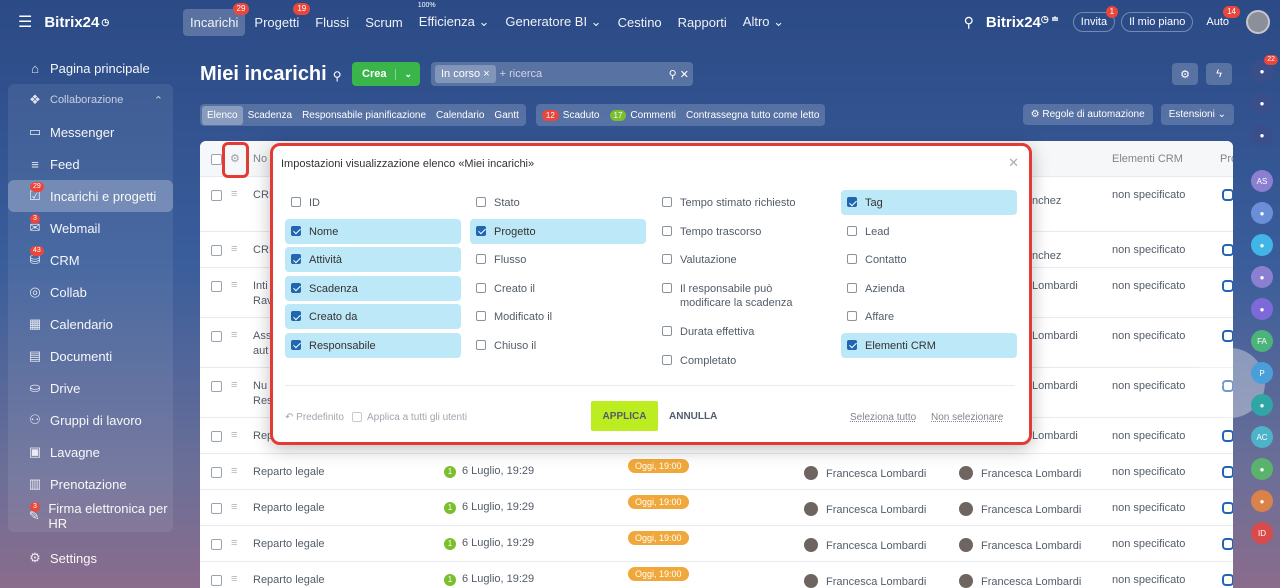  Describe the element at coordinates (91, 22) in the screenshot. I see `brand: ☰ Bitrix24 ◷` at that location.